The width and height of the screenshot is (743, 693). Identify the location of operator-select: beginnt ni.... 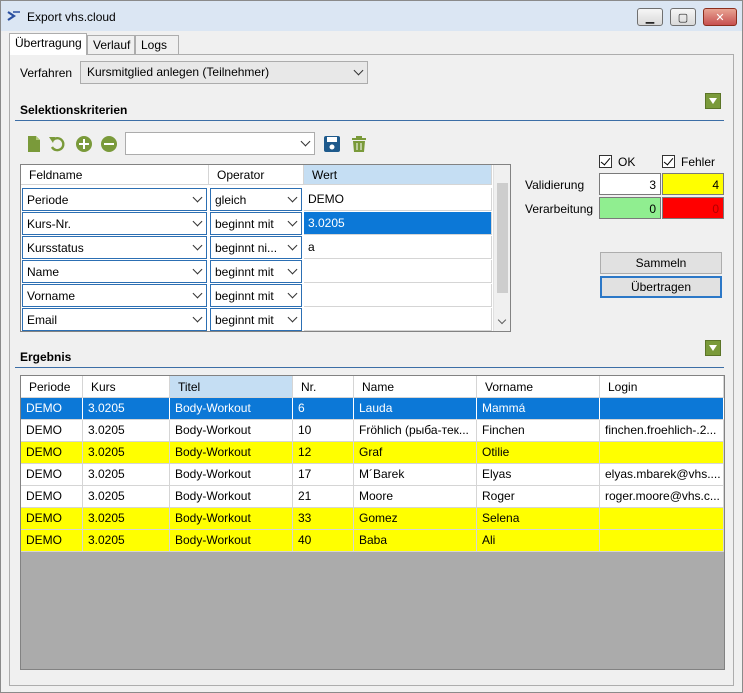
(256, 247).